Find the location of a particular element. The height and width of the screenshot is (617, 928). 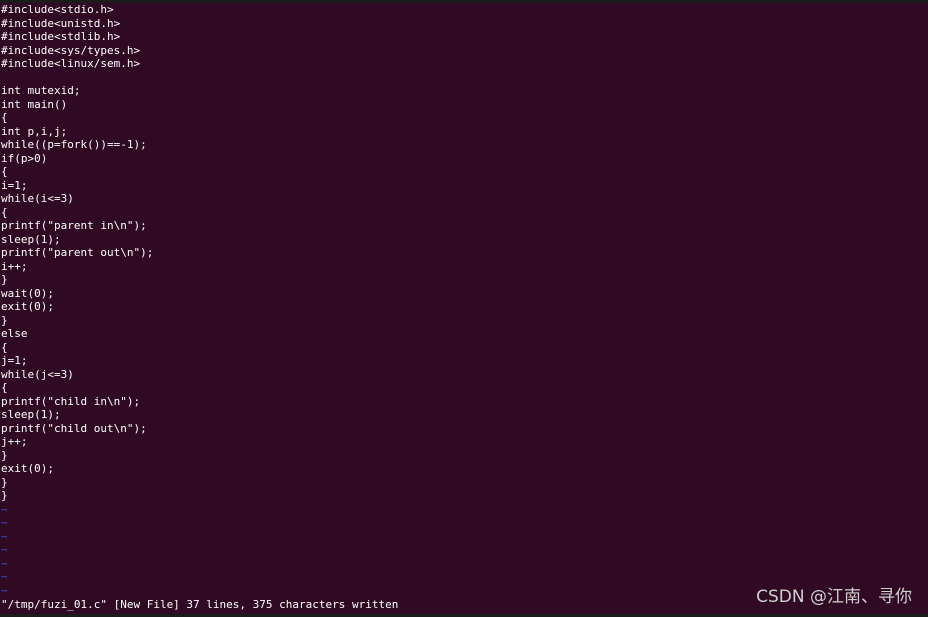

code-line: #include<stdio.h> is located at coordinates (461, 10).